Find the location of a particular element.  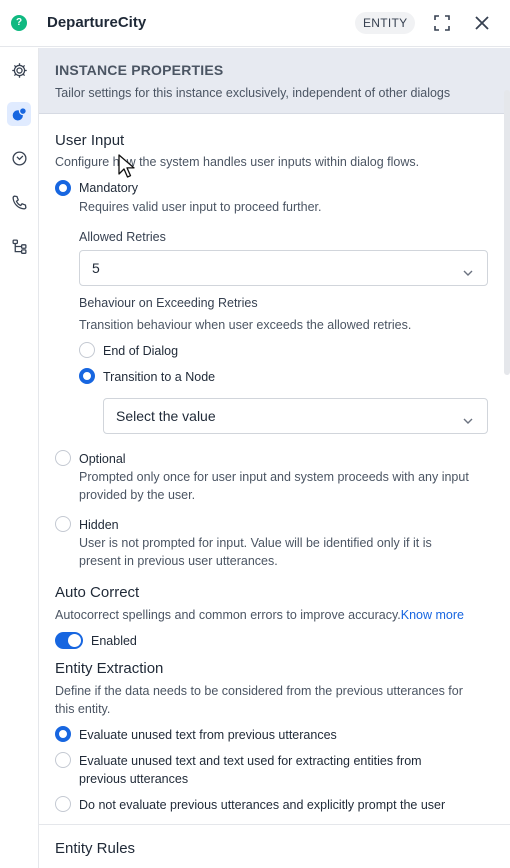

entity-extraction-description-line2: this entity. is located at coordinates (83, 709).